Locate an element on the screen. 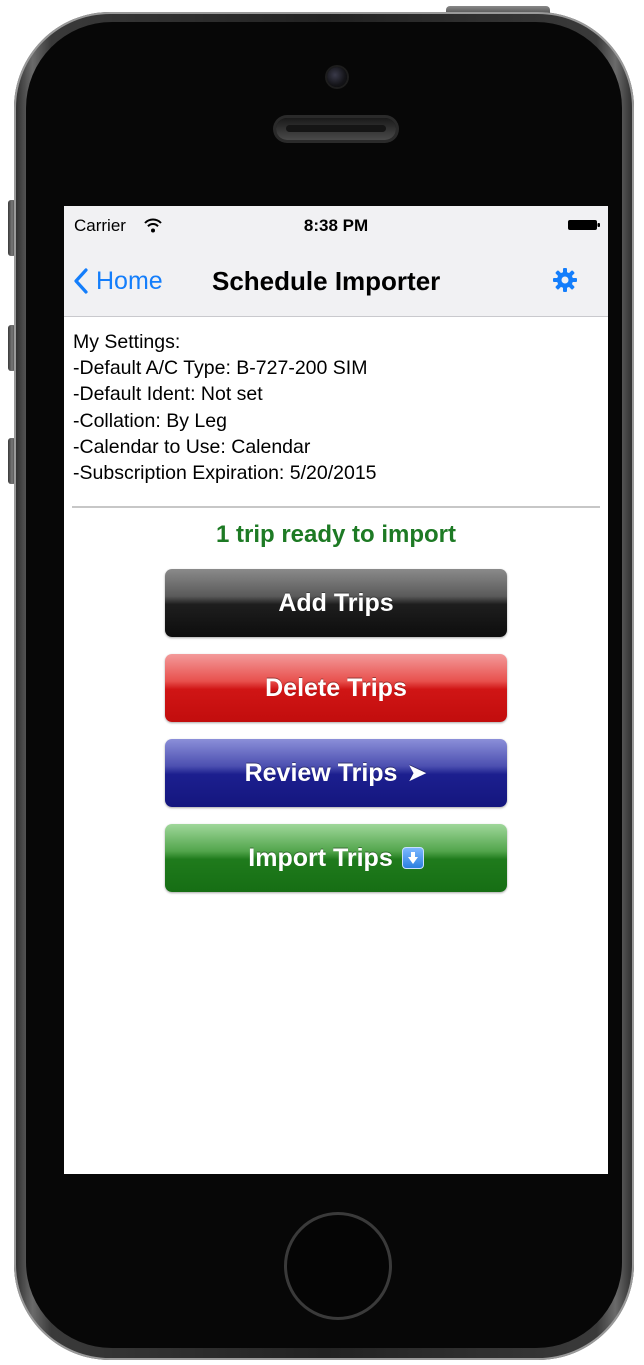  battery-icon is located at coordinates (584, 225).